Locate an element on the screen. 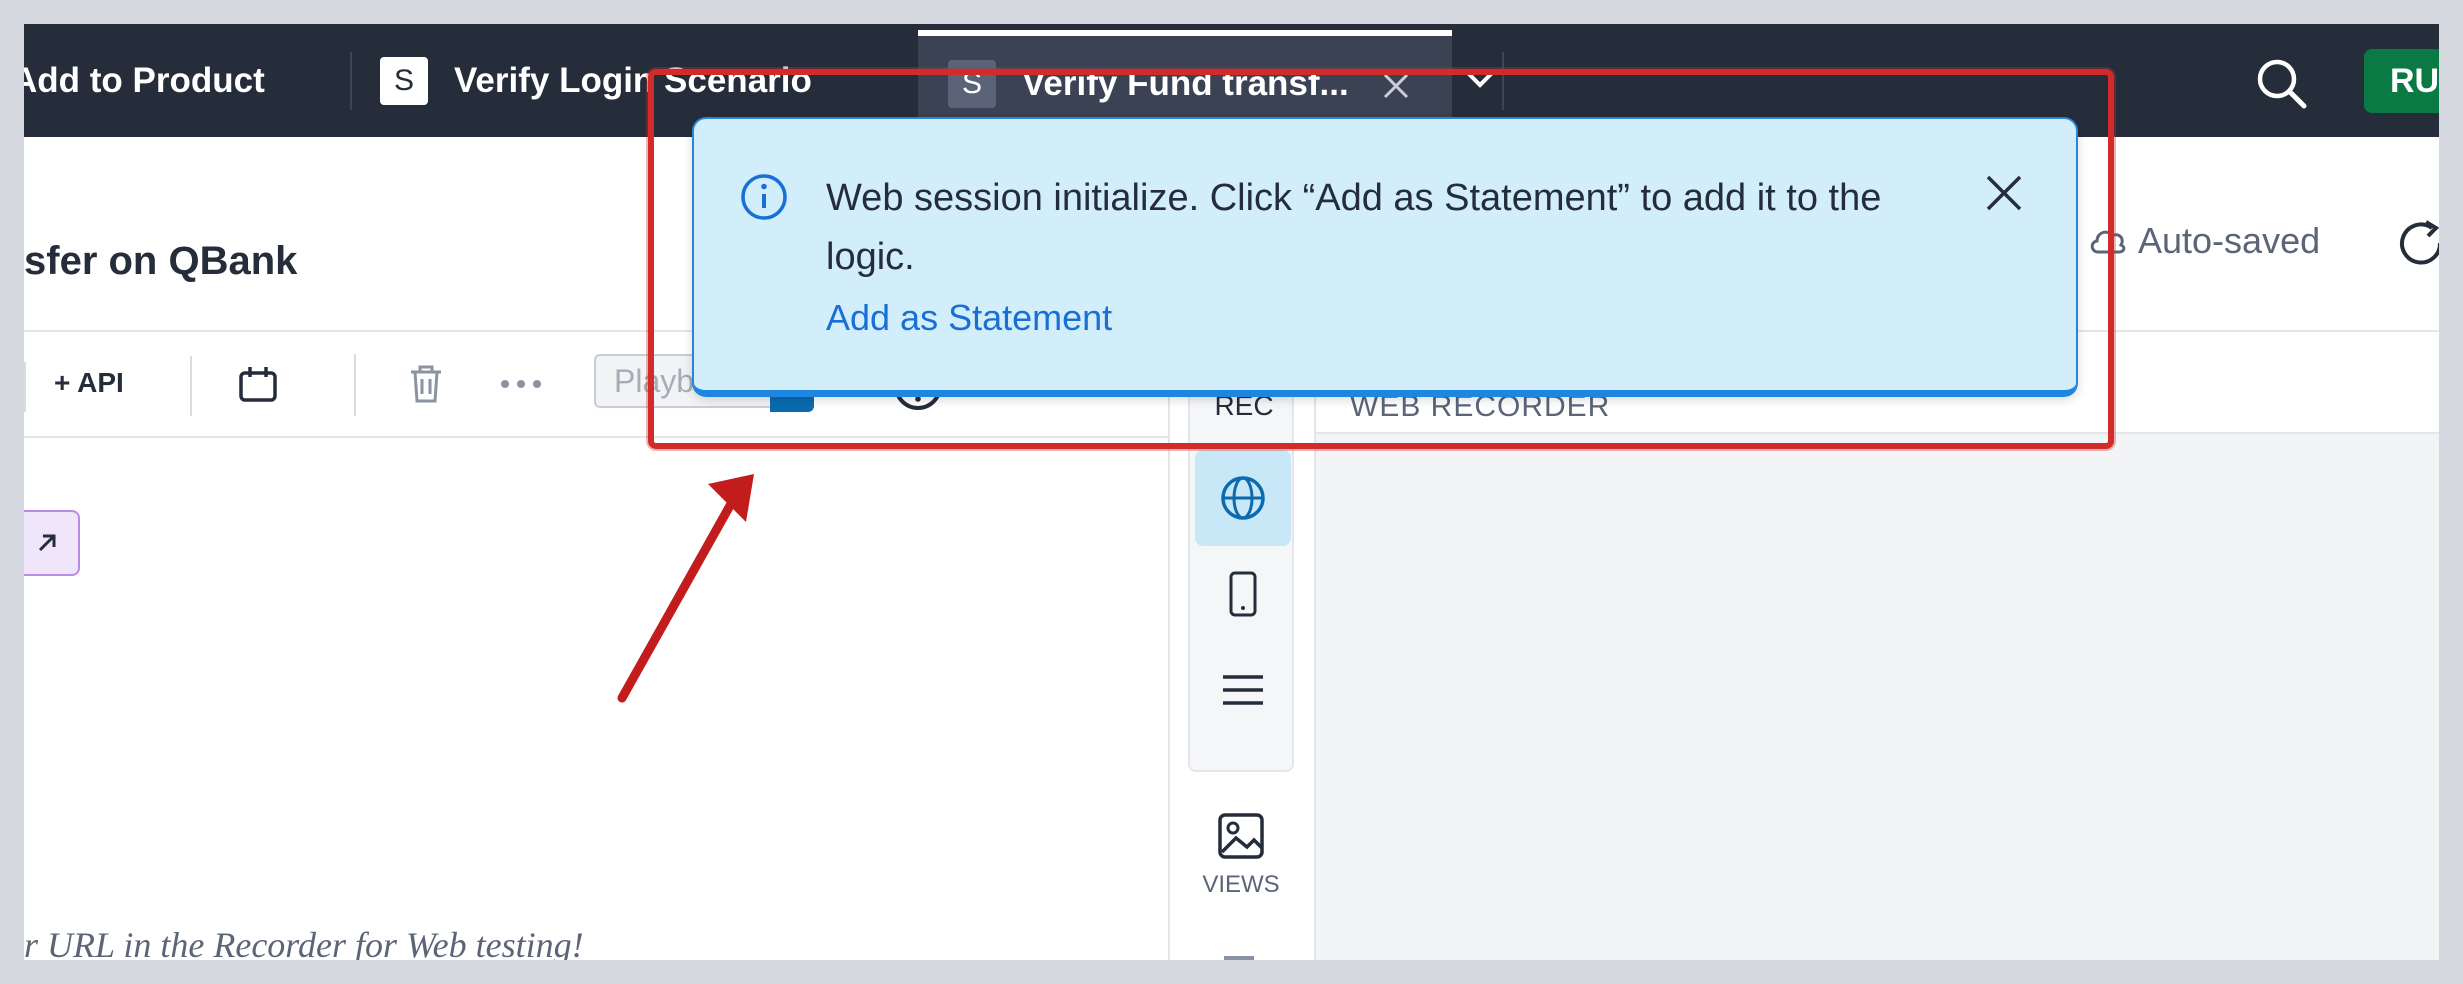 The height and width of the screenshot is (984, 2463). globe-icon is located at coordinates (1243, 498).